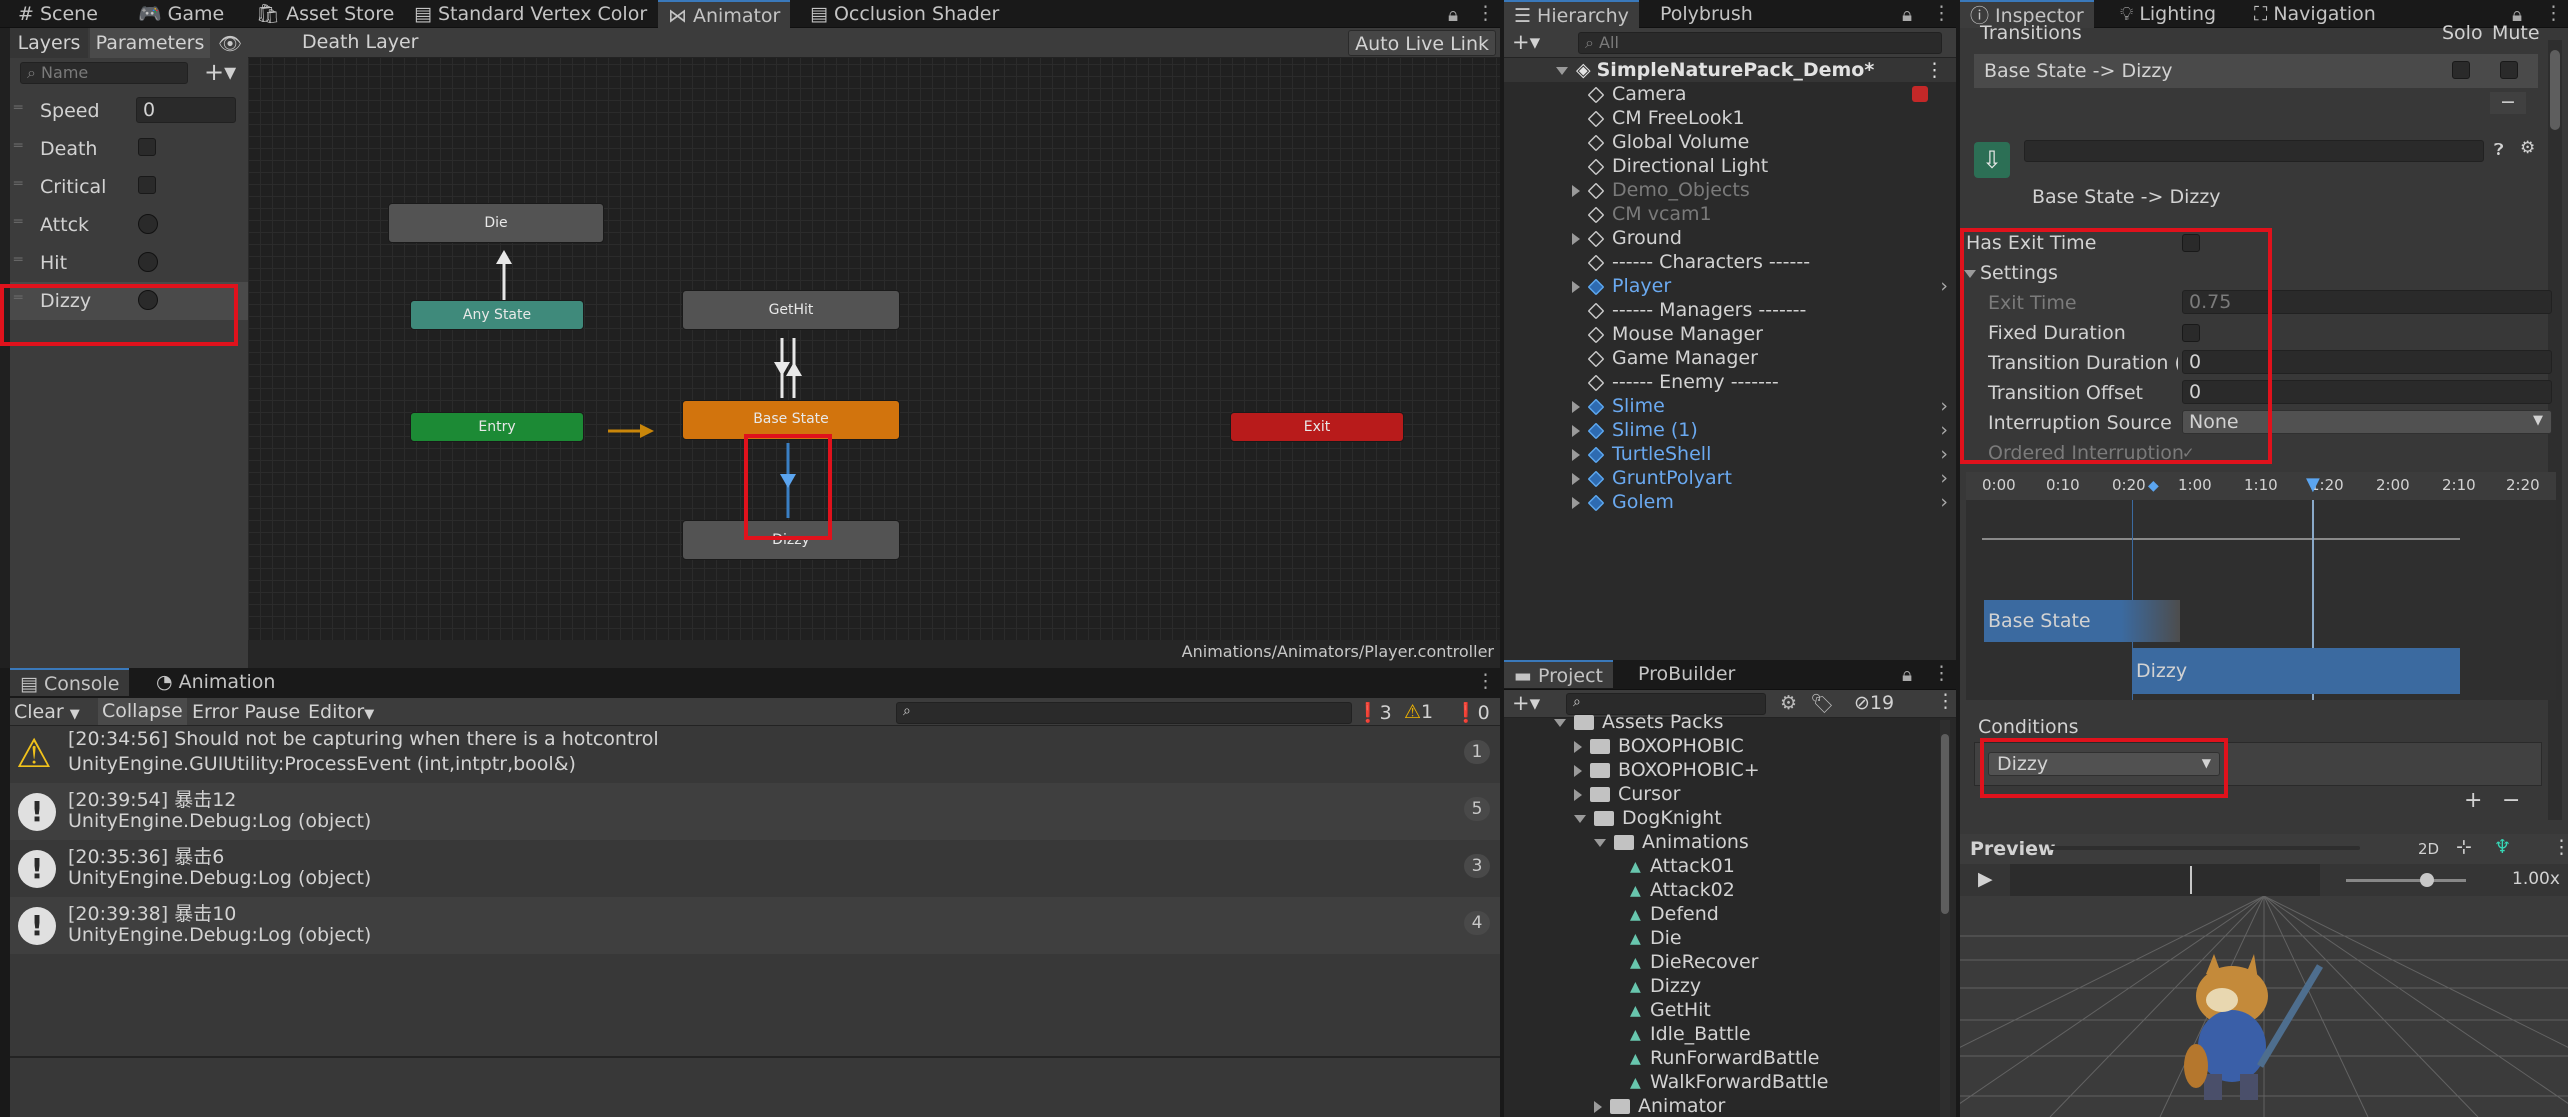 This screenshot has width=2568, height=1117. I want to click on hierarchy-item: Camera, so click(1730, 94).